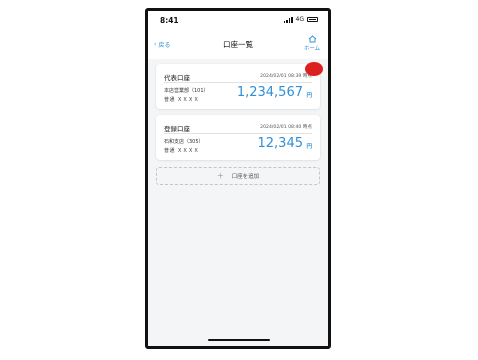 The image size is (478, 360). What do you see at coordinates (238, 20) in the screenshot?
I see `status-bar: 8:41 4G` at bounding box center [238, 20].